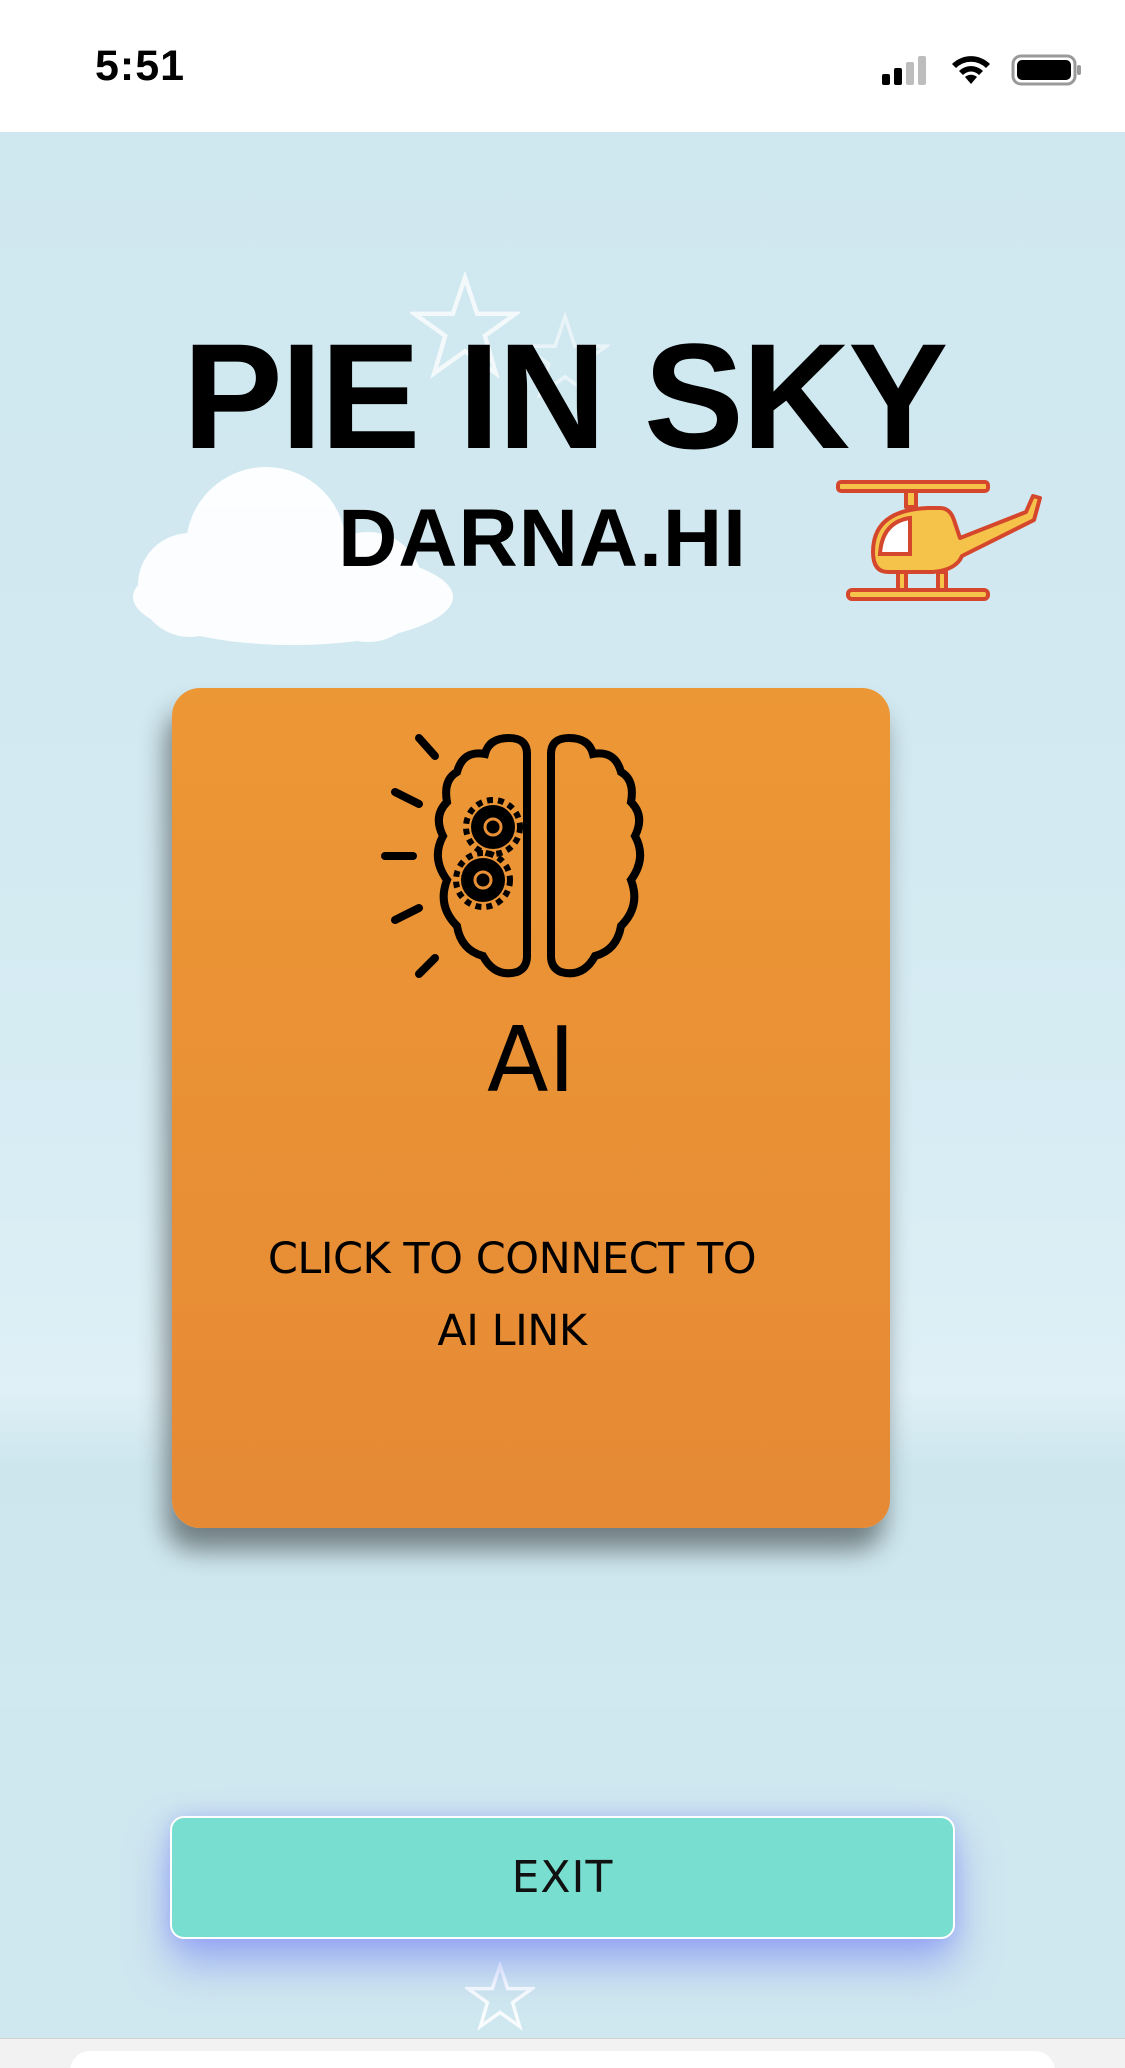  What do you see at coordinates (512, 1295) in the screenshot?
I see `ai-connect-text: CLICK TO CONNECT TO AI LINK` at bounding box center [512, 1295].